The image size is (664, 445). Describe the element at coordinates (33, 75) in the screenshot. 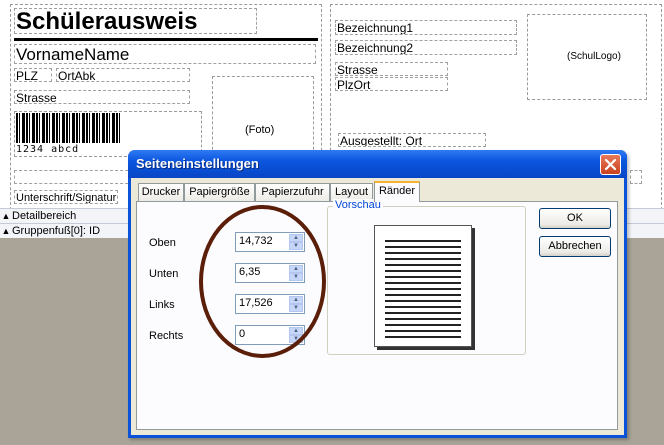

I see `plz-field: PLZ` at that location.